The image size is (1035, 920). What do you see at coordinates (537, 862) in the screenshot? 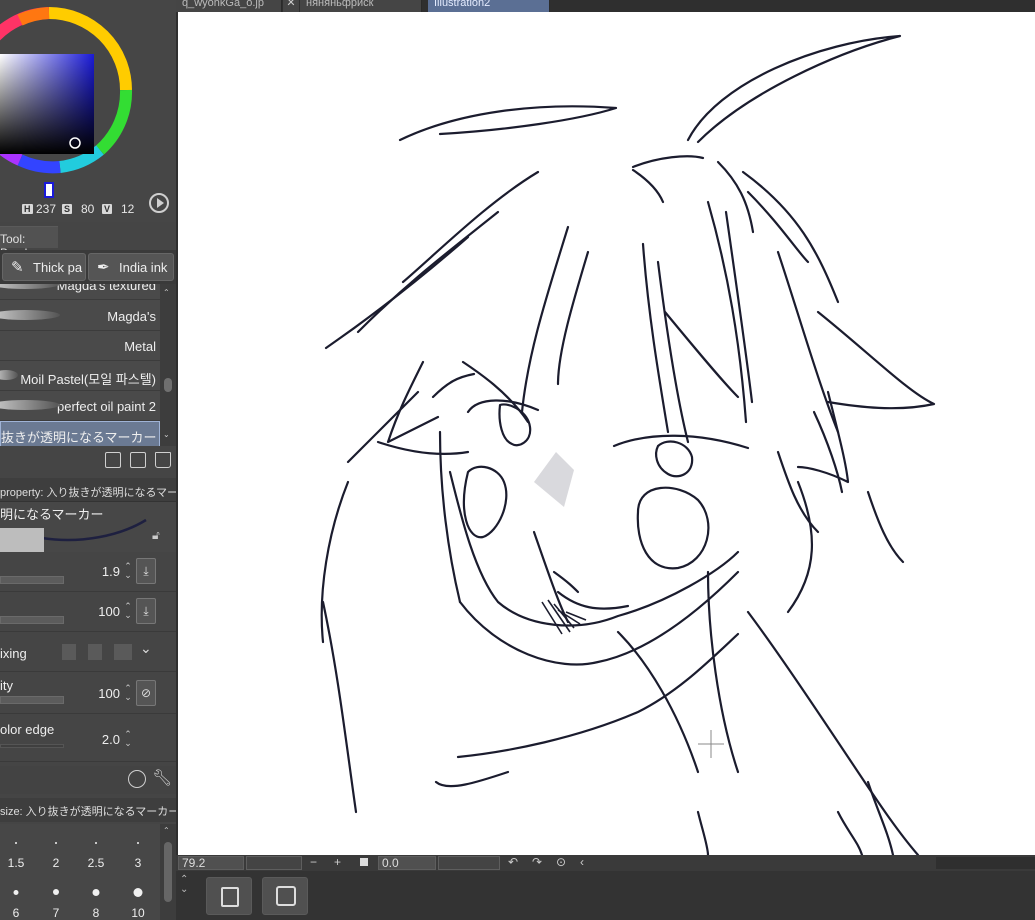
I see `rotate-right-icon: ↷` at bounding box center [537, 862].